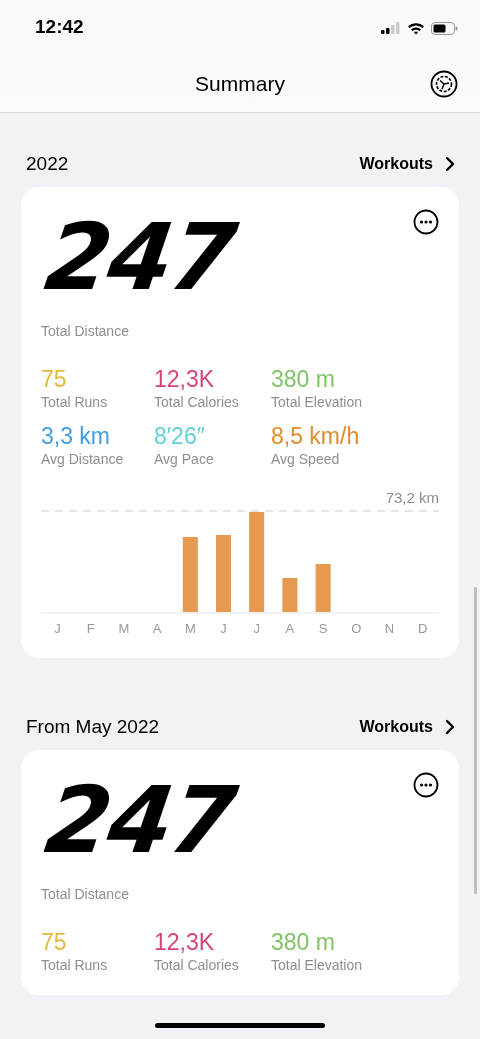 The width and height of the screenshot is (480, 1039). What do you see at coordinates (240, 84) in the screenshot?
I see `screen-title: Summary` at bounding box center [240, 84].